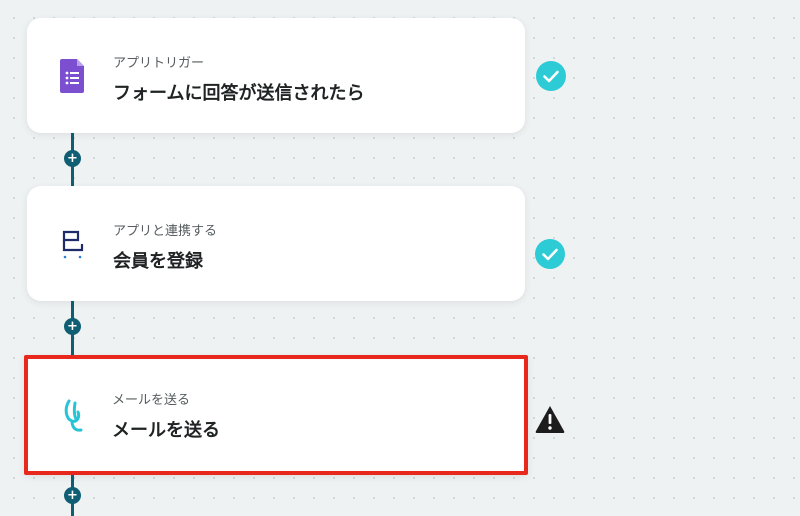  I want to click on flow-step-card: アプリと連携する 会員を登録, so click(276, 243).